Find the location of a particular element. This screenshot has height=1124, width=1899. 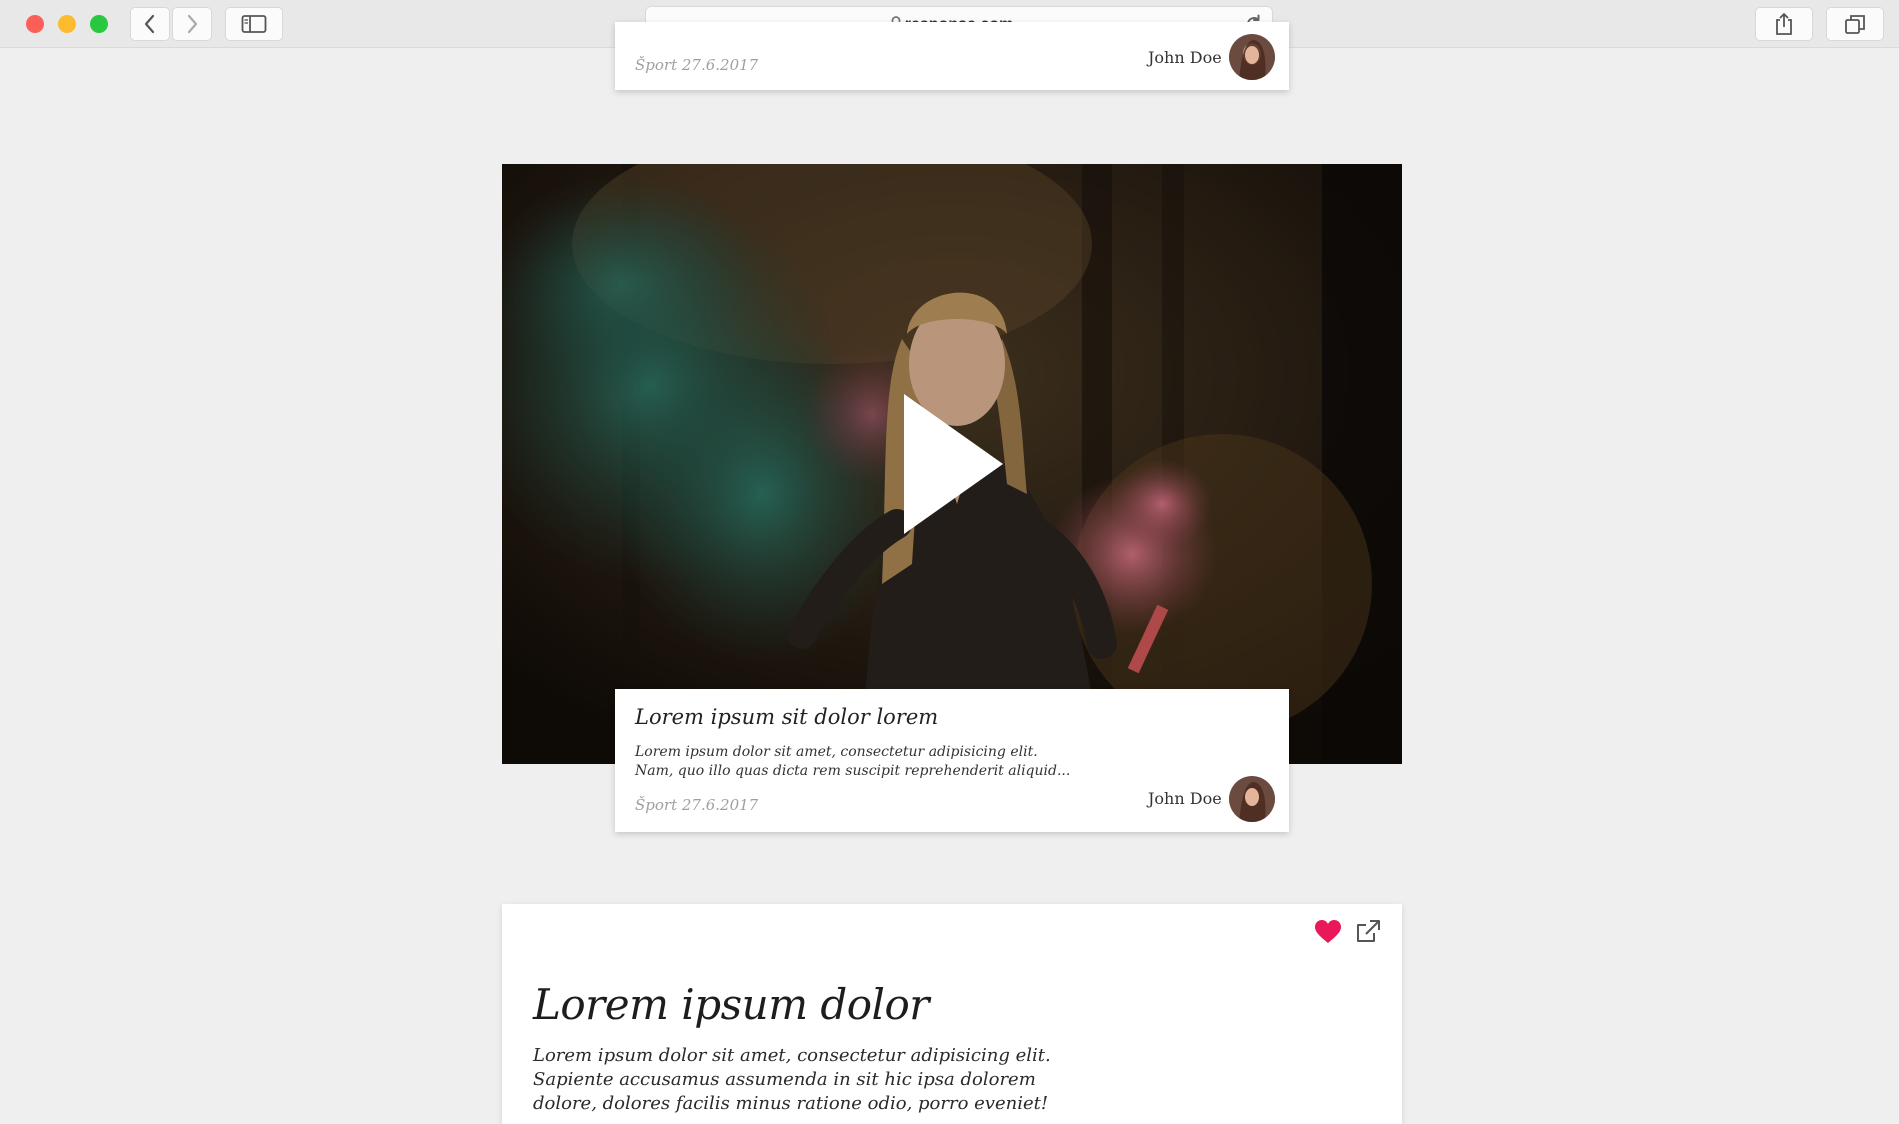

tabs-icon is located at coordinates (1855, 24).